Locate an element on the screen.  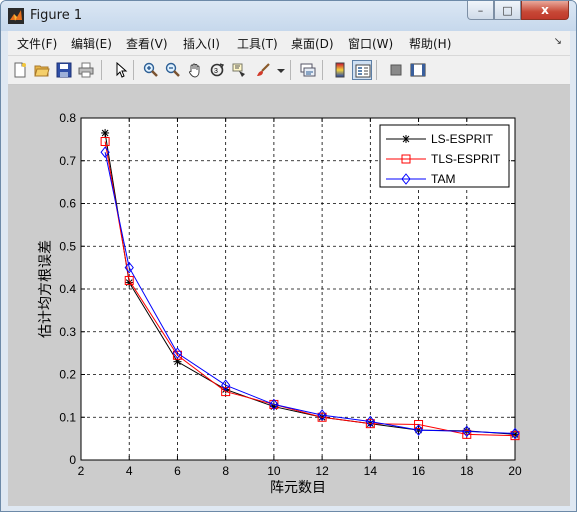
zoom-in-icon is located at coordinates (151, 70).